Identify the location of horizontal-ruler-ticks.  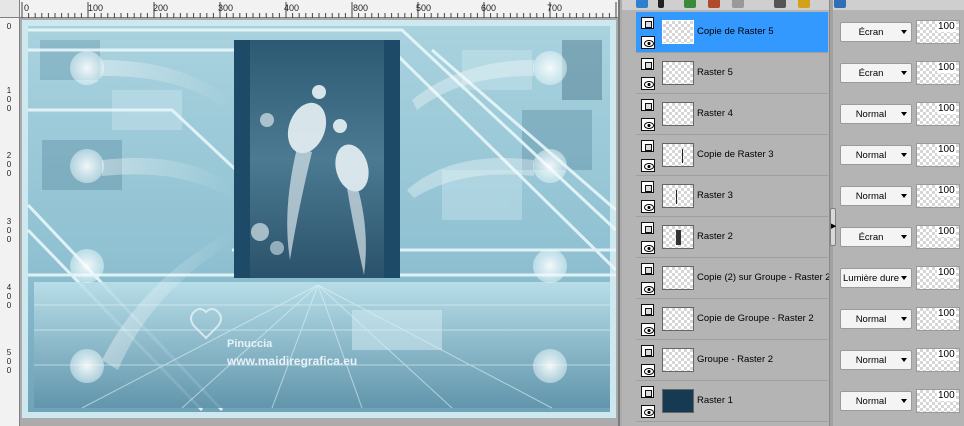
(319, 10).